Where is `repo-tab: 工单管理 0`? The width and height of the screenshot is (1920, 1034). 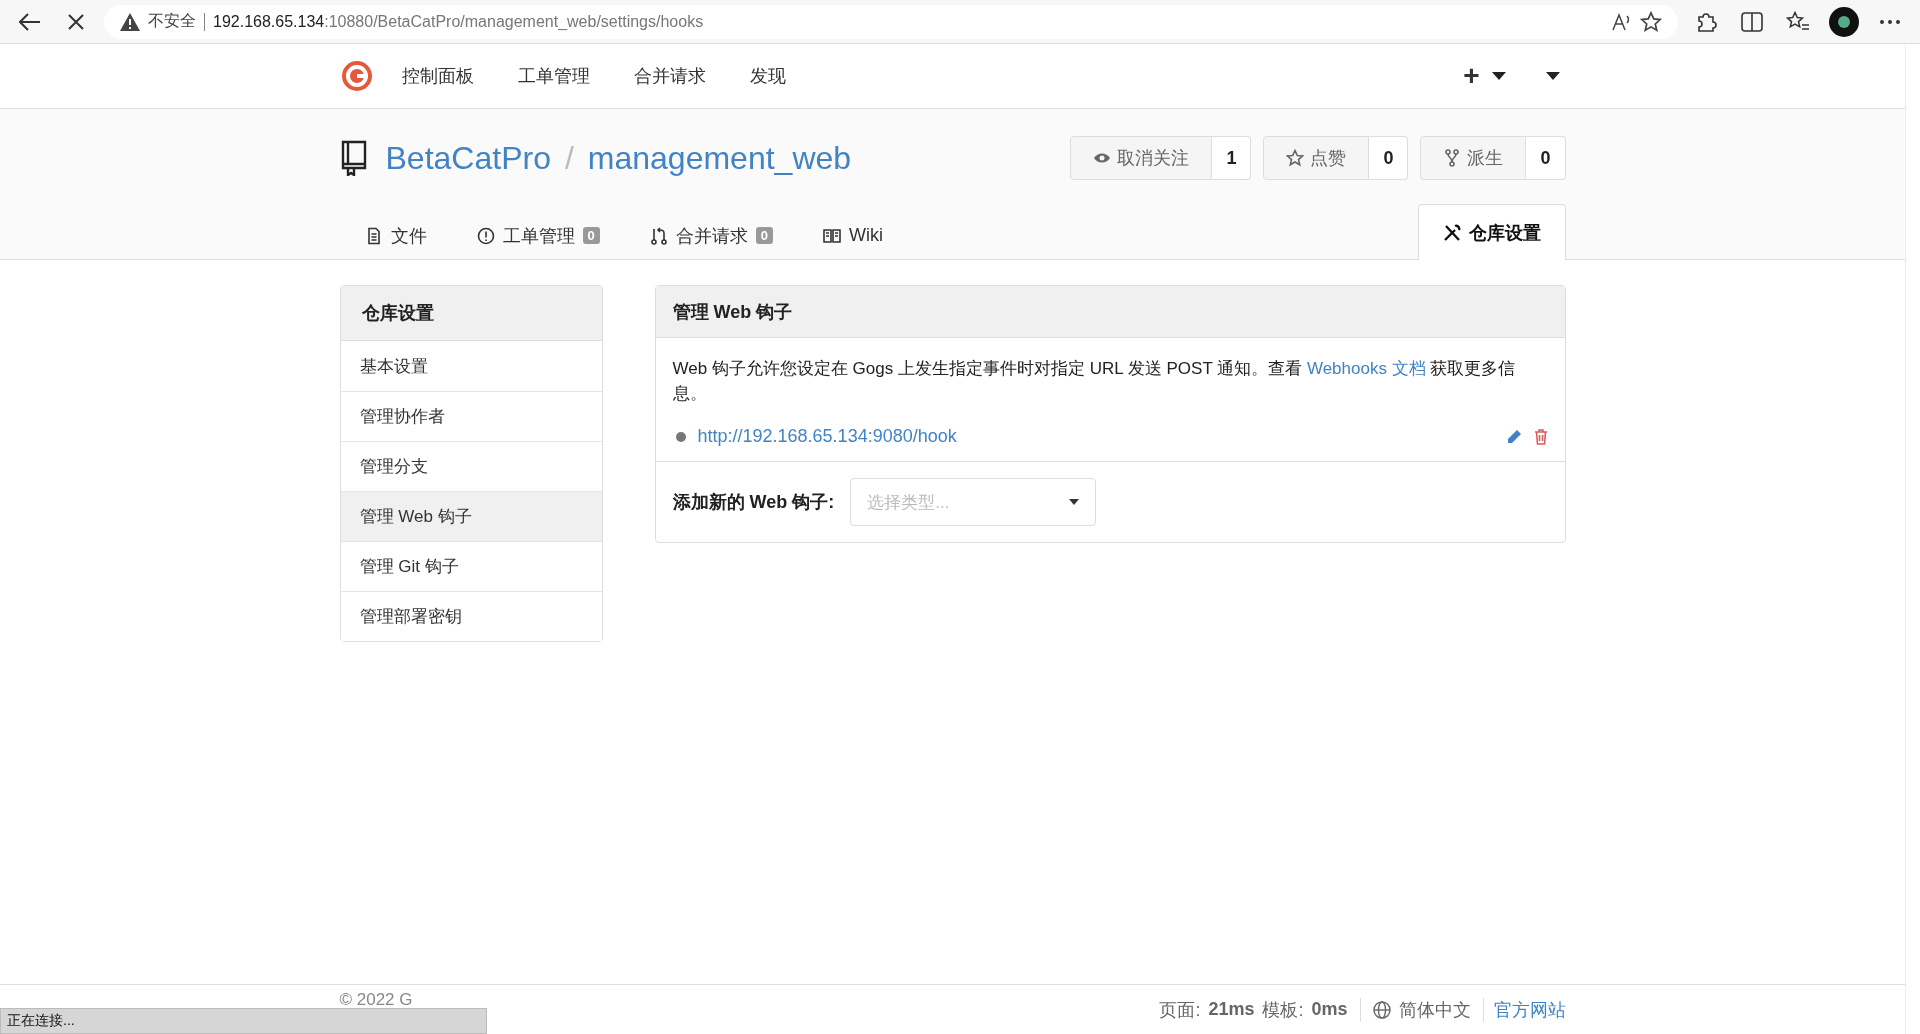 repo-tab: 工单管理 0 is located at coordinates (538, 235).